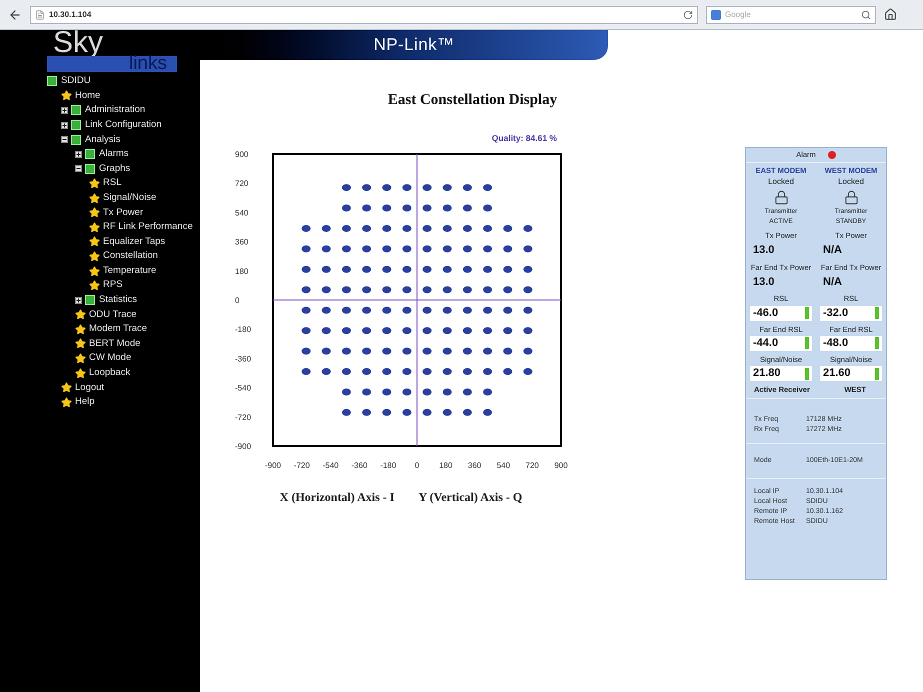 The height and width of the screenshot is (692, 923). Describe the element at coordinates (781, 313) in the screenshot. I see `meter-field: -46.0` at that location.